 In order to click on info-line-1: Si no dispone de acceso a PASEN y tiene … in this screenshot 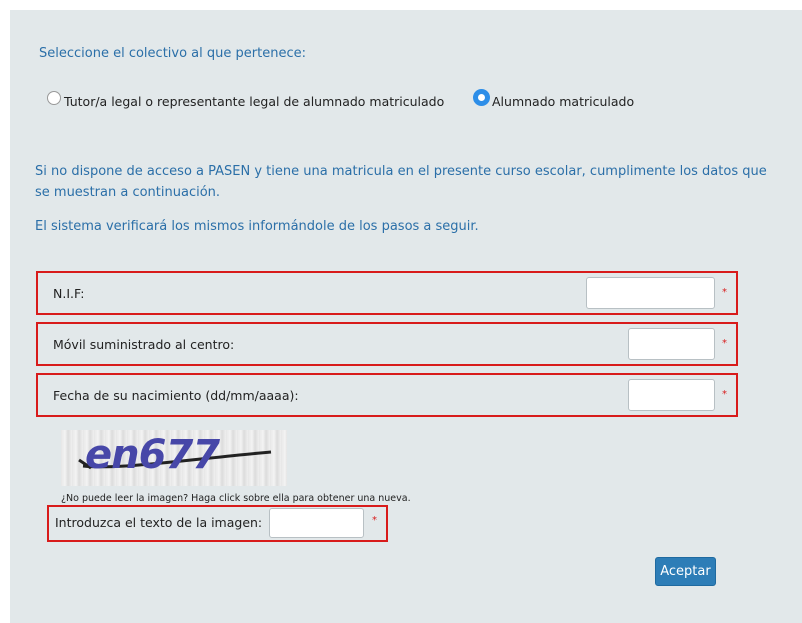, I will do `click(401, 171)`.